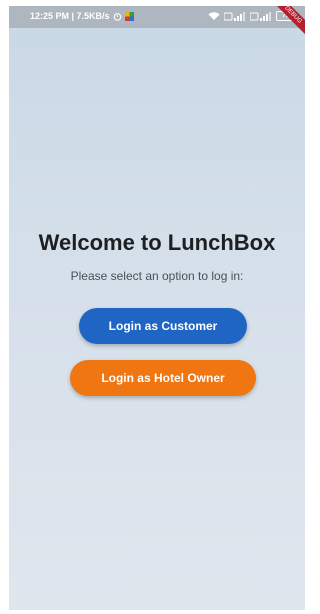 Image resolution: width=320 pixels, height=614 pixels. Describe the element at coordinates (157, 17) in the screenshot. I see `status-bar: 12:25 PM | 7.5KB/s 72` at that location.